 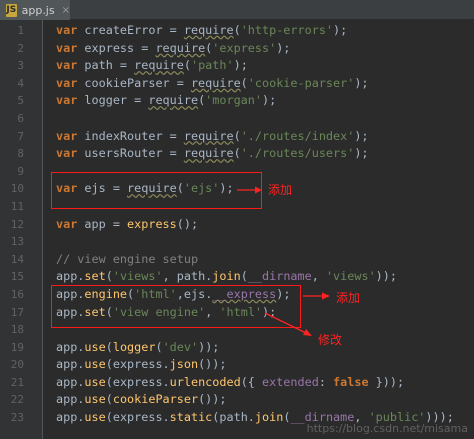 I want to click on line-number: 16, so click(x=17, y=294).